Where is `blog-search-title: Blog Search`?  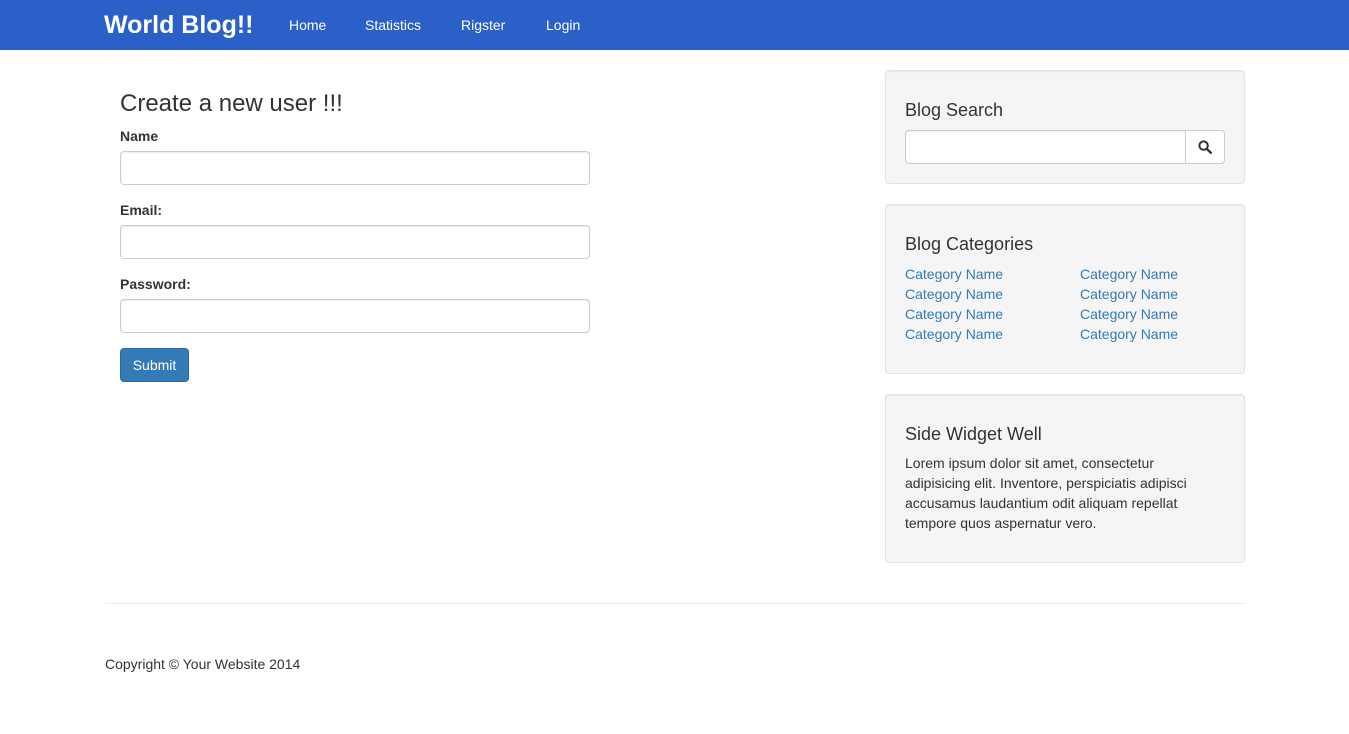
blog-search-title: Blog Search is located at coordinates (954, 110).